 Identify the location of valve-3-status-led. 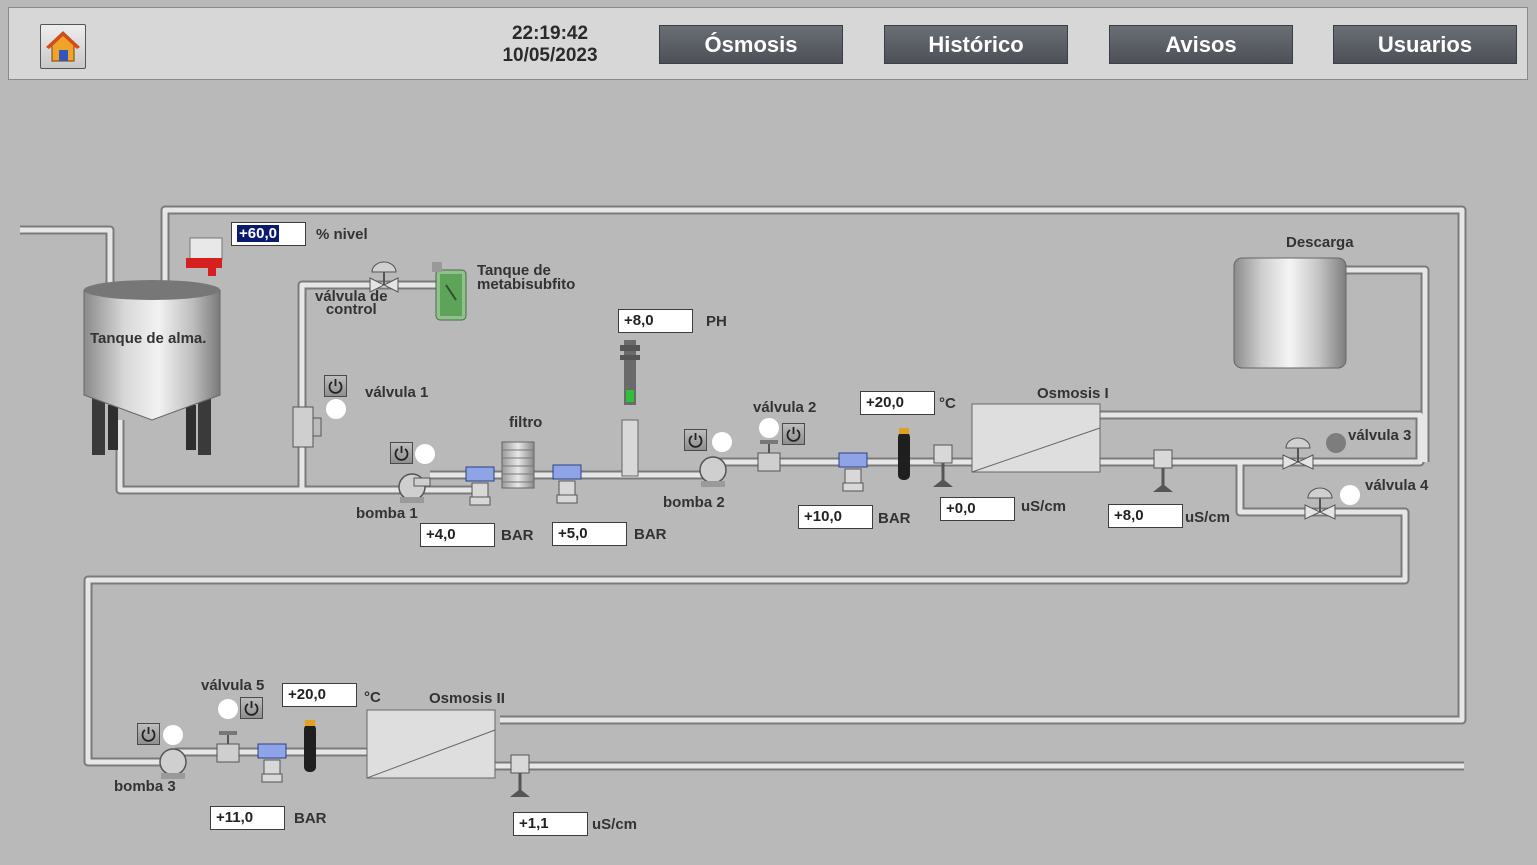
(1336, 443).